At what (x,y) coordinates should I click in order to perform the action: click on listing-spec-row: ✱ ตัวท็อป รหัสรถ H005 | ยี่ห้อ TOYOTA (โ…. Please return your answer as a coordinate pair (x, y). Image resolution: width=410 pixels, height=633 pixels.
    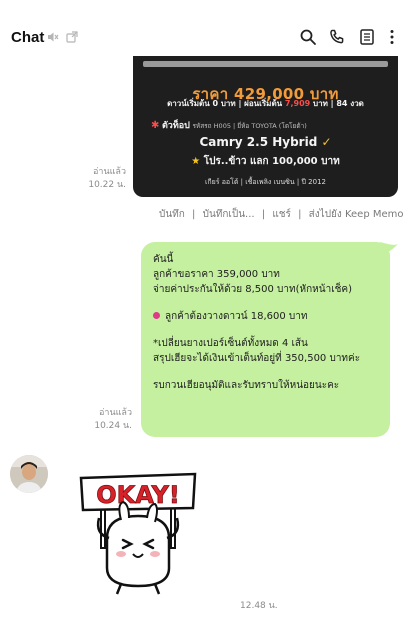
    Looking at the image, I should click on (265, 125).